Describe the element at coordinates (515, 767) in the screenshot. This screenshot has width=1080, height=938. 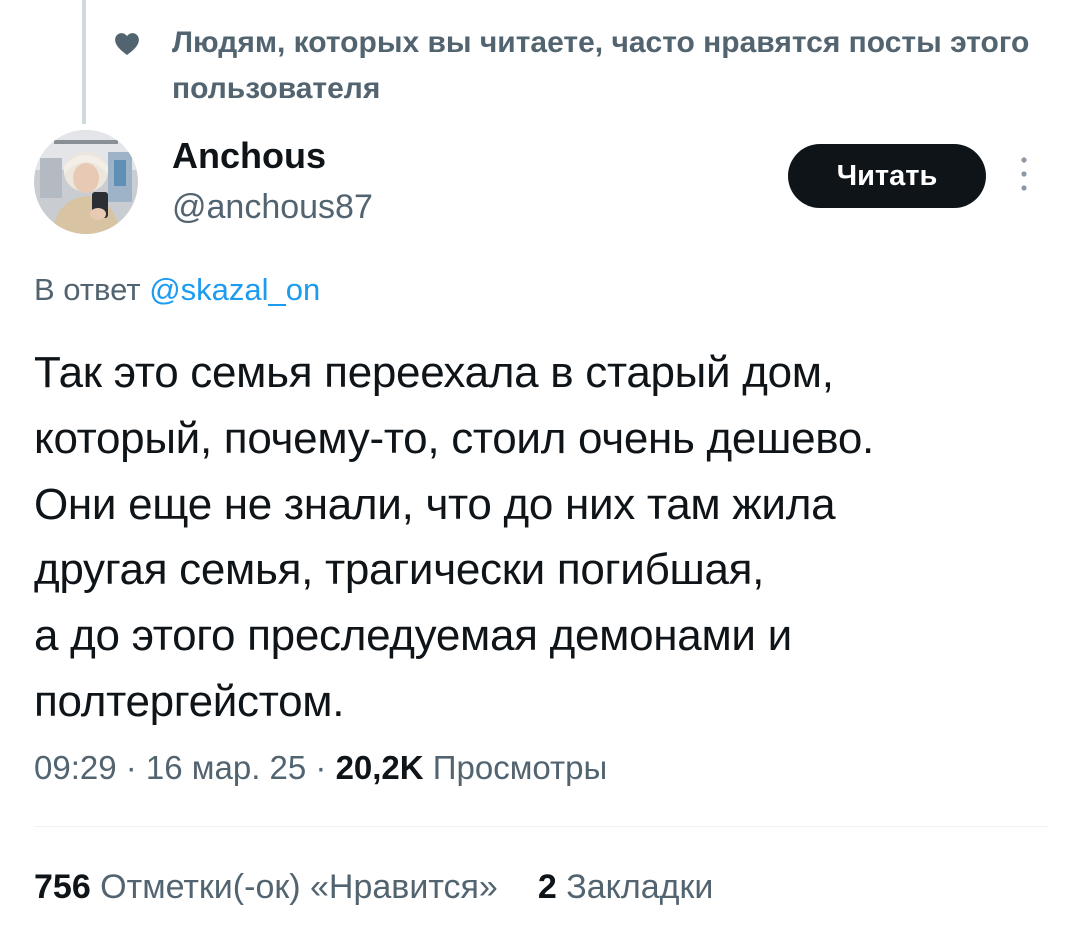
I see `views-label: Просмотры` at that location.